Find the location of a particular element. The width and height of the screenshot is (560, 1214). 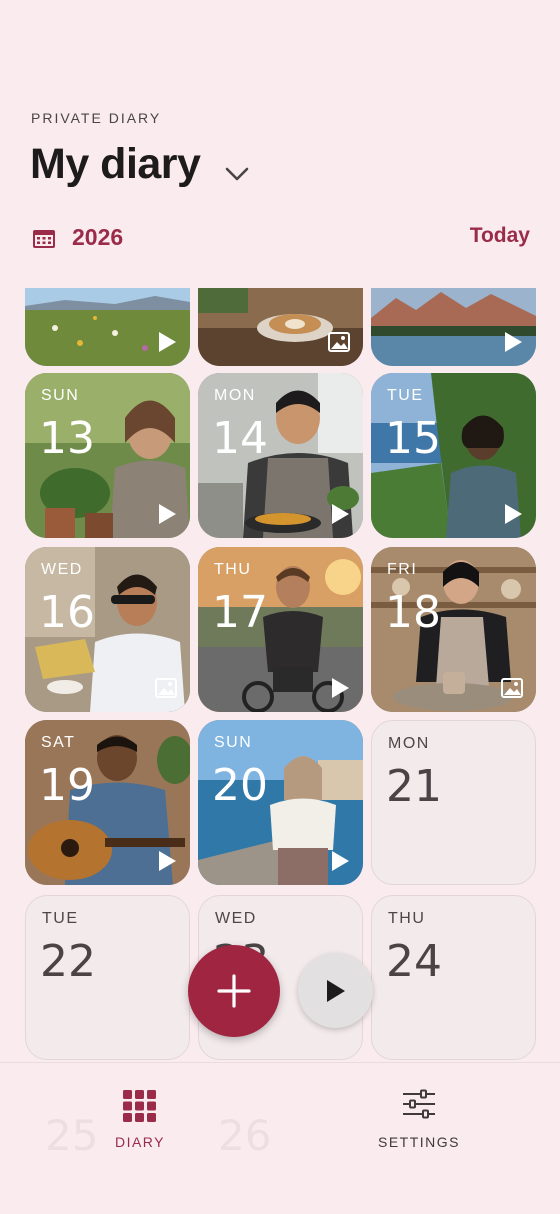

meadow-photo is located at coordinates (107, 327).